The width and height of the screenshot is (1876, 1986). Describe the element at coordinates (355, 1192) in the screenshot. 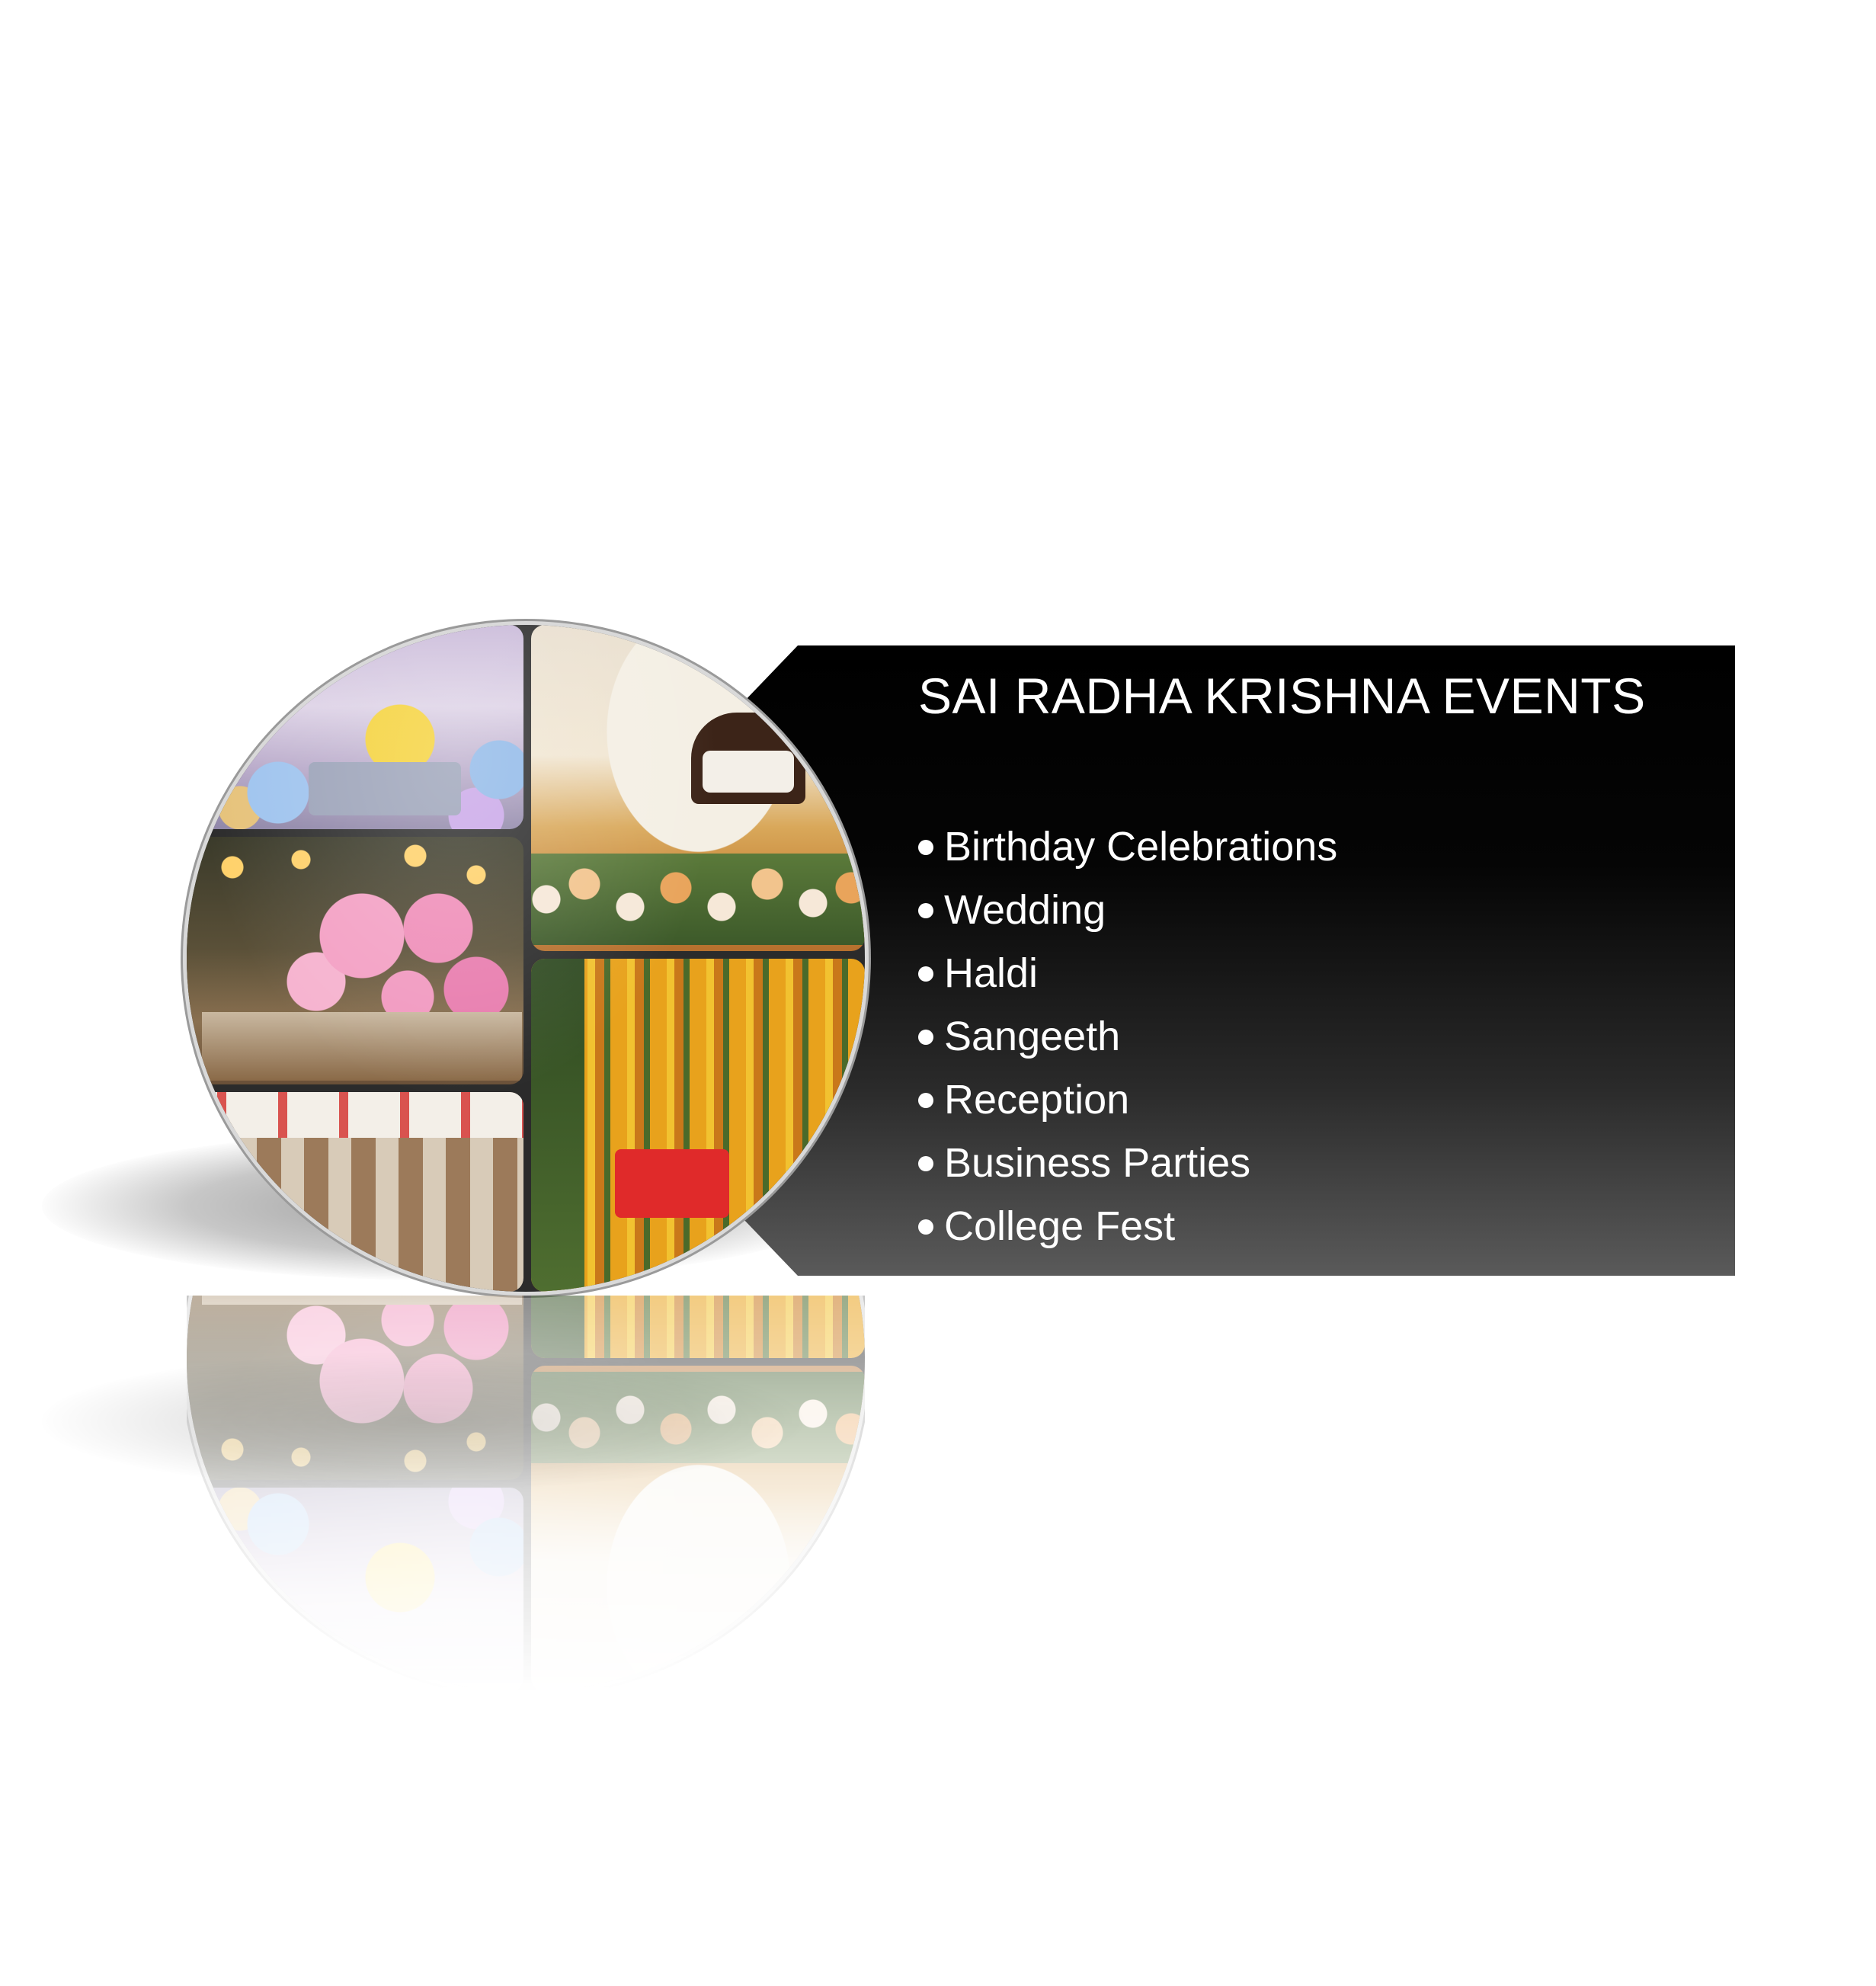

I see `photo-banquet-chairs` at that location.